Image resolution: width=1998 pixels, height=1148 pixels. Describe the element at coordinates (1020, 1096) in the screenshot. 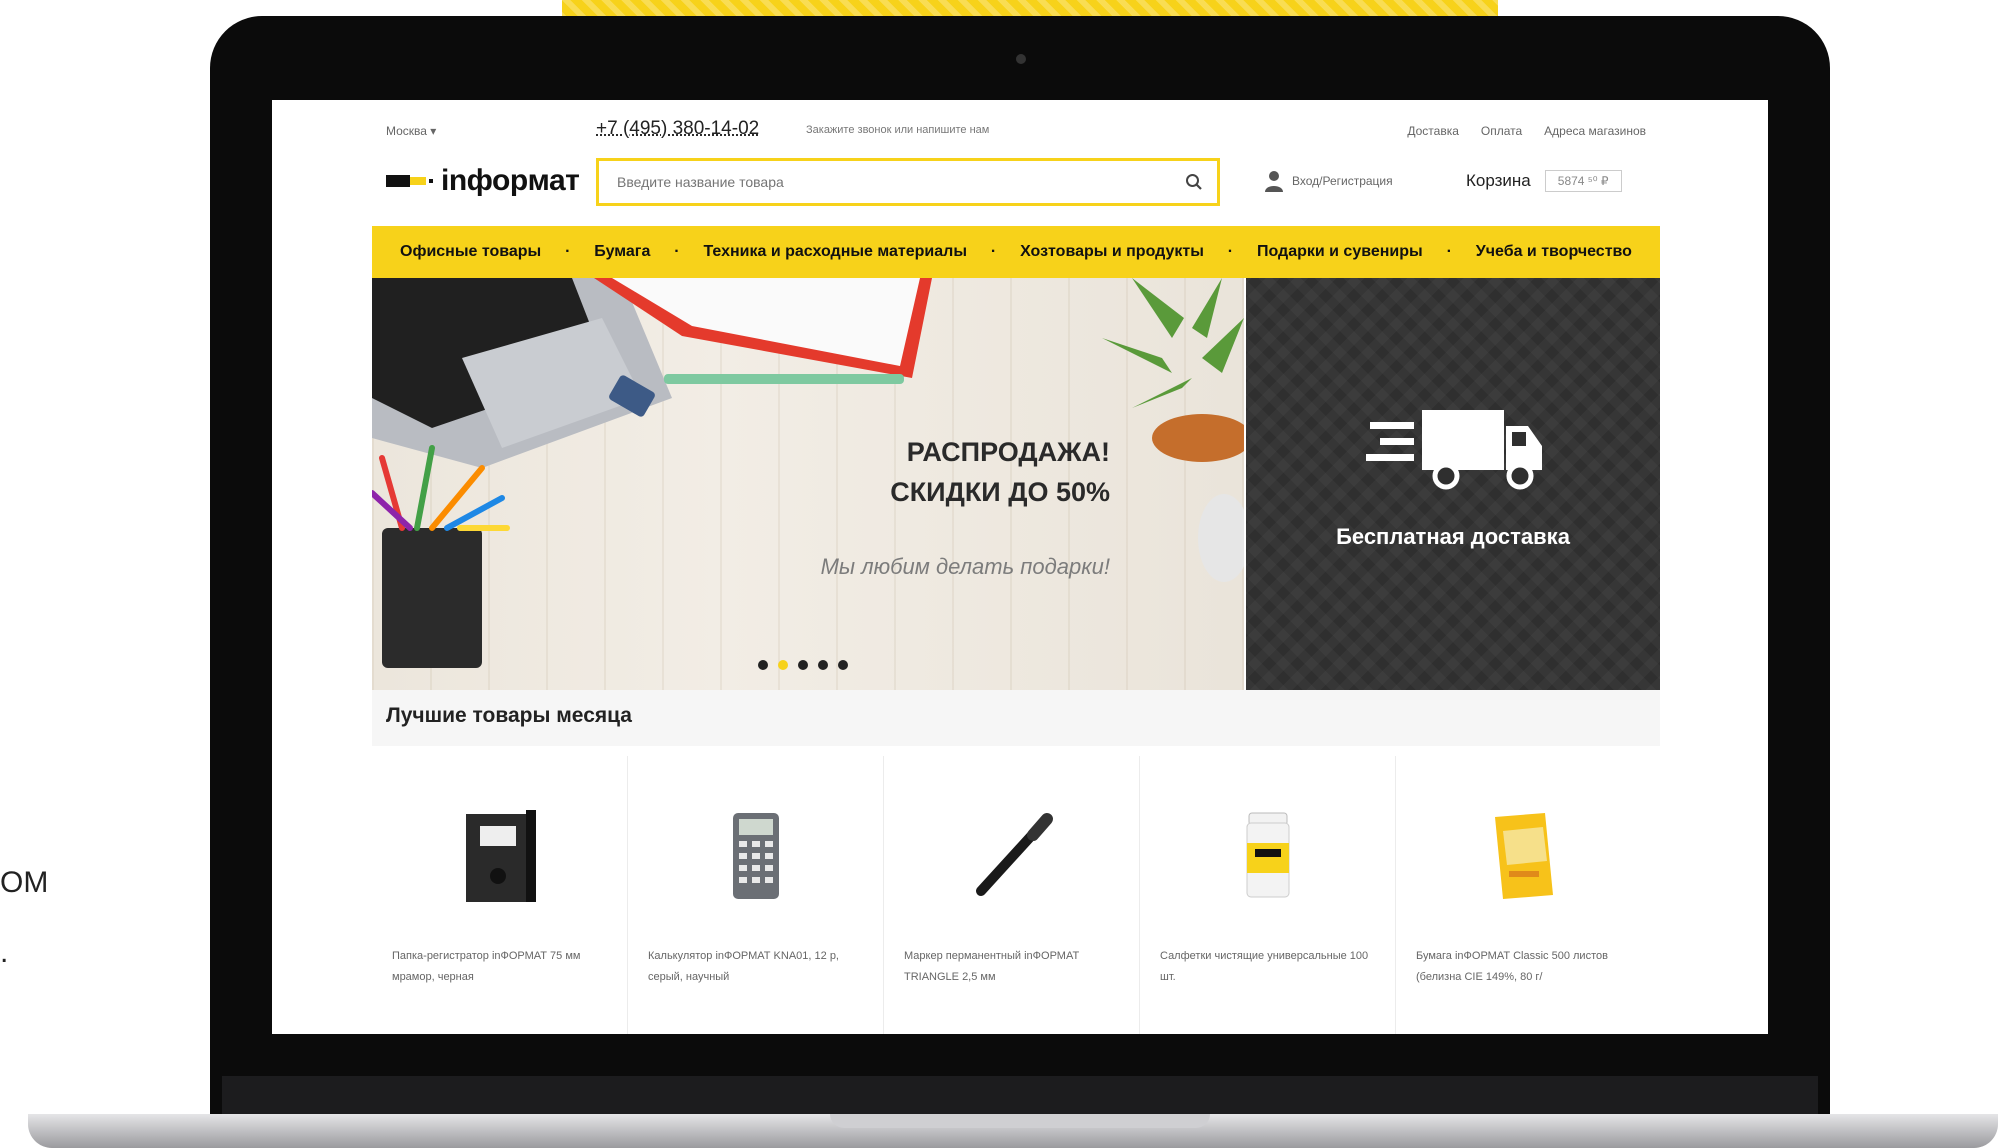

I see `laptop-chin` at that location.